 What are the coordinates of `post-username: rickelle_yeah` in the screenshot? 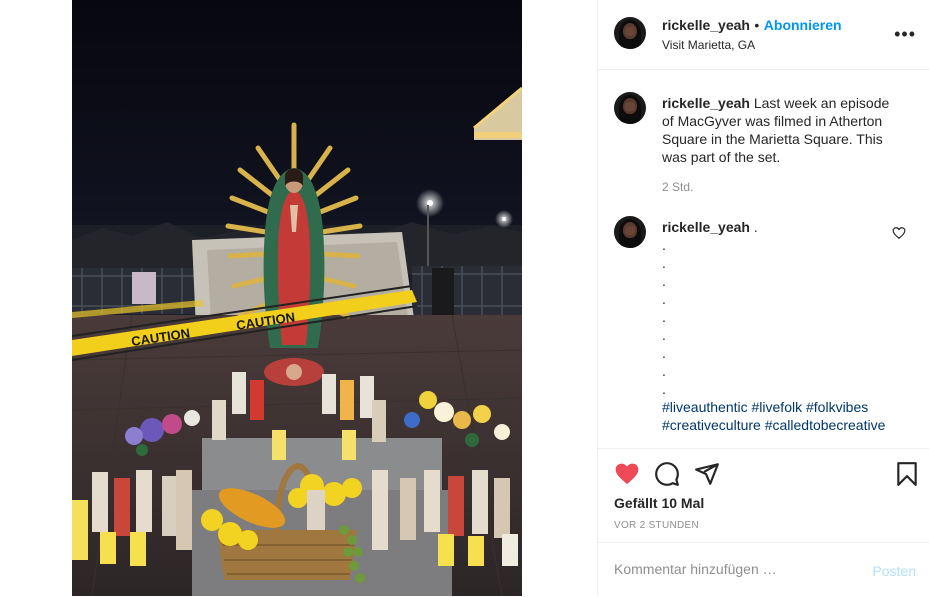 It's located at (706, 25).